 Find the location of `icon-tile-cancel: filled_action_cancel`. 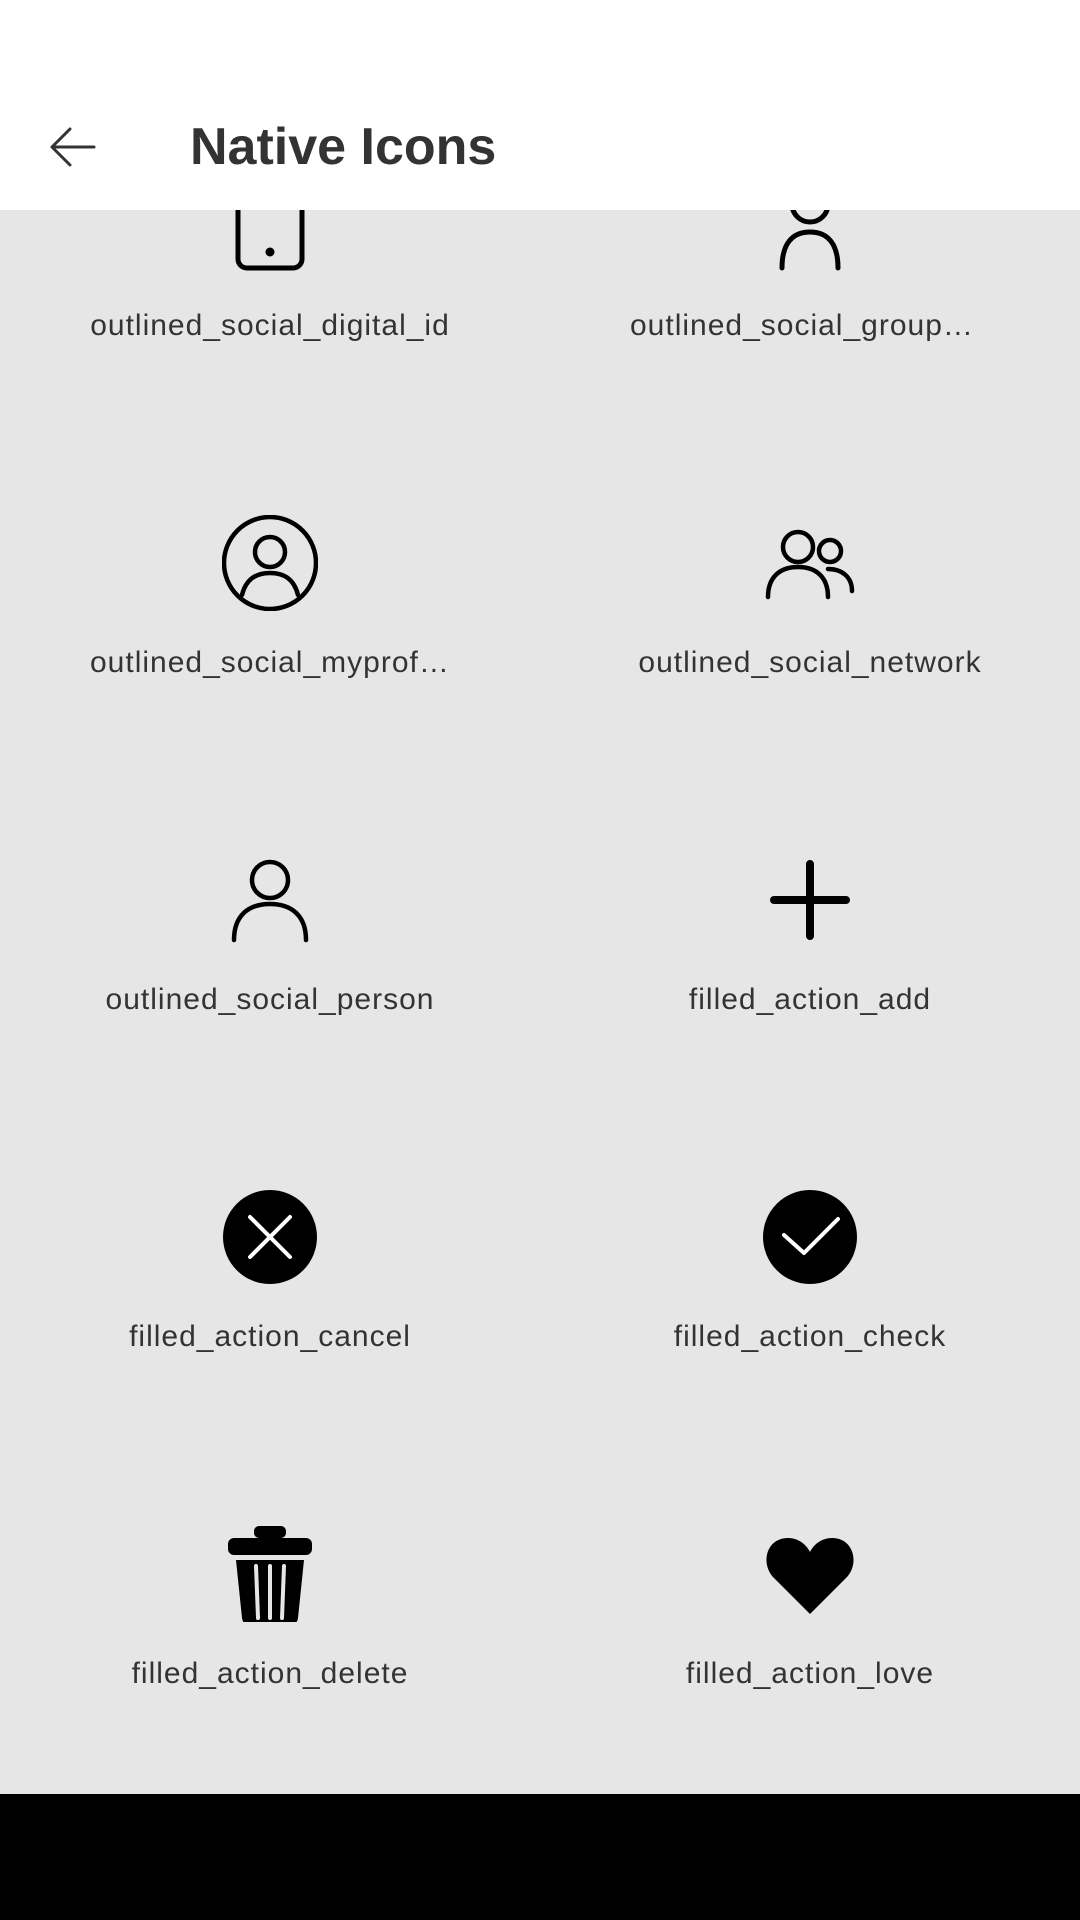

icon-tile-cancel: filled_action_cancel is located at coordinates (270, 1262).